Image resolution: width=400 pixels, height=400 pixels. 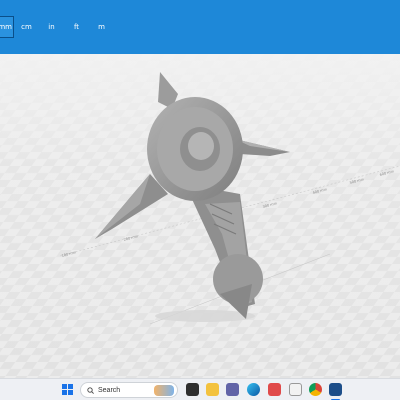 What do you see at coordinates (253, 389) in the screenshot?
I see `edge-icon` at bounding box center [253, 389].